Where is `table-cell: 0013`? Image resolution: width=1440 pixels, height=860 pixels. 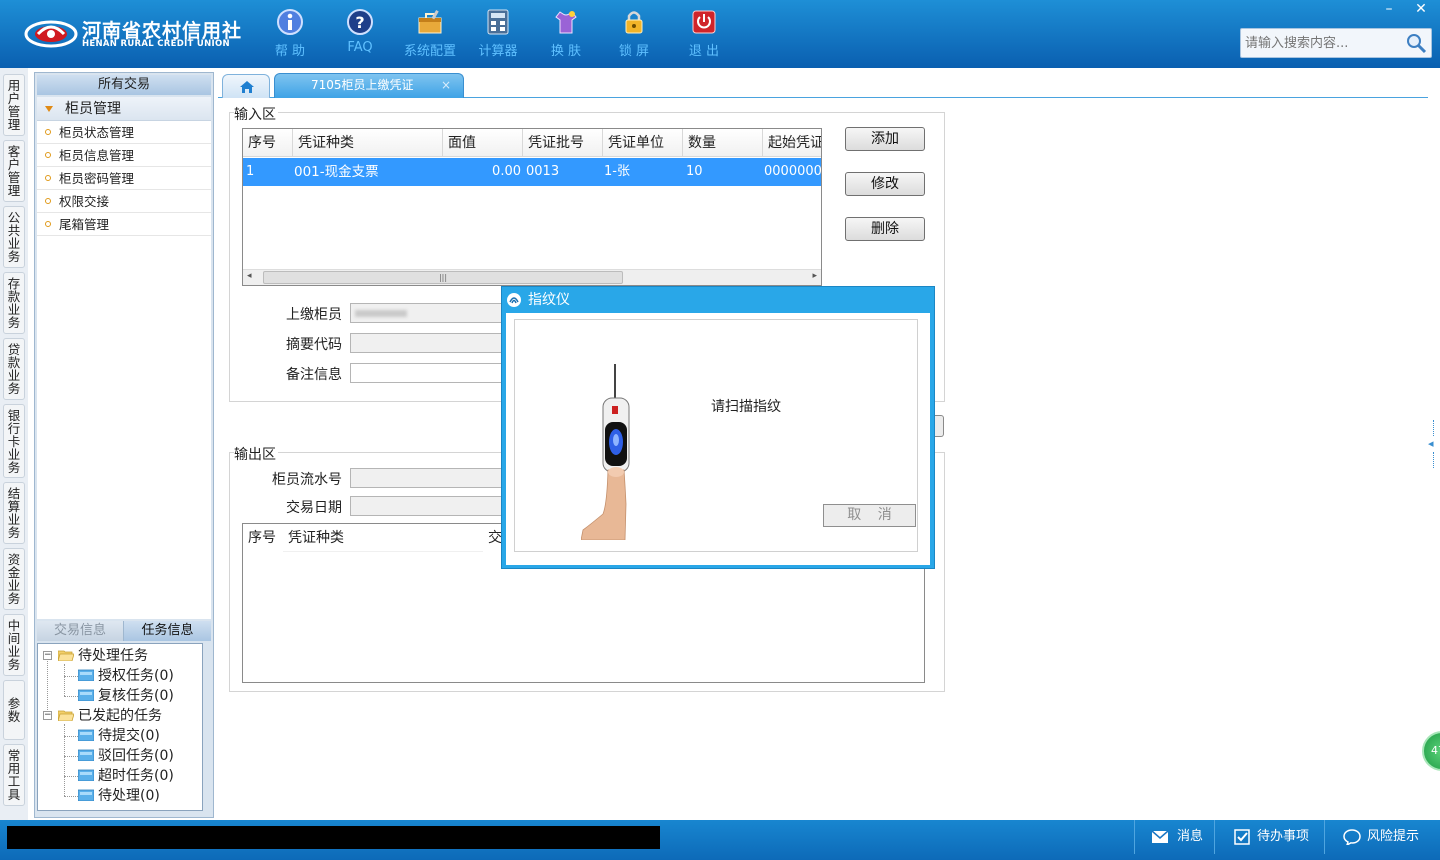
table-cell: 0013 is located at coordinates (543, 171).